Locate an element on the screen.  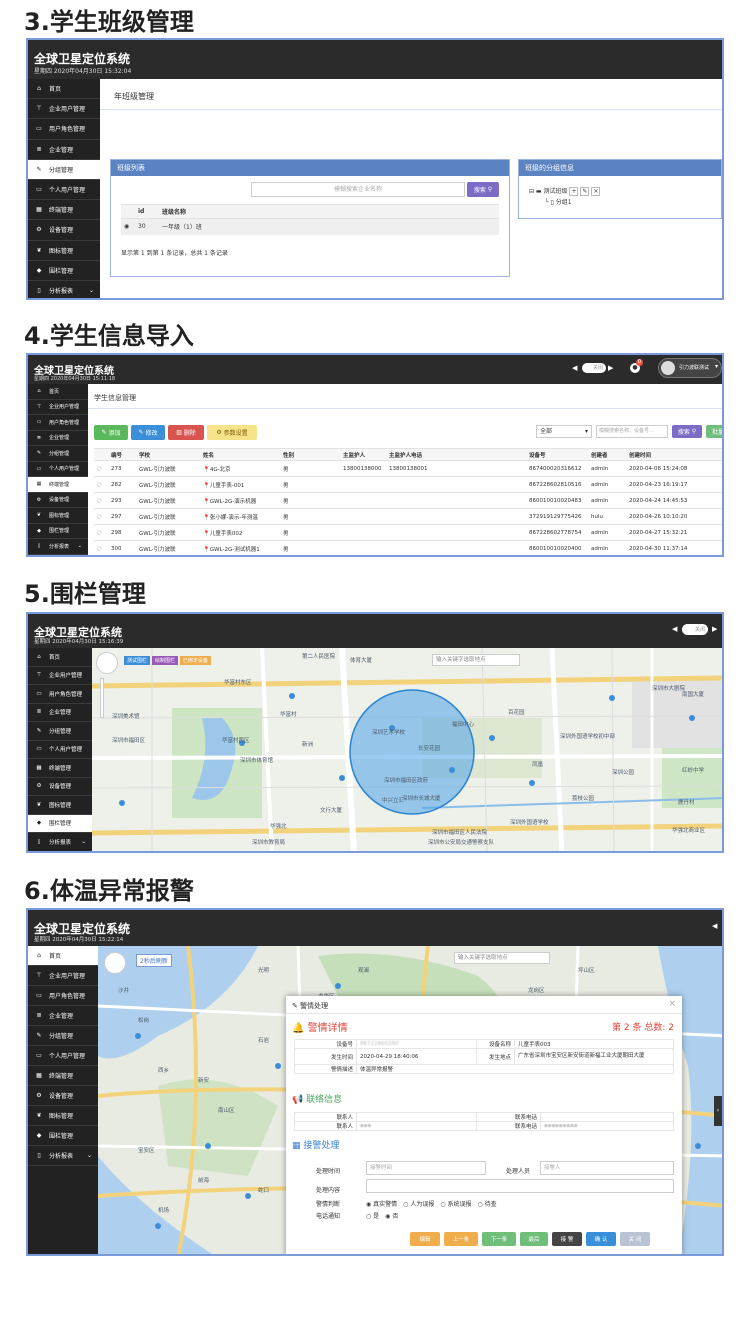
handle-content-input is located at coordinates (520, 1186).